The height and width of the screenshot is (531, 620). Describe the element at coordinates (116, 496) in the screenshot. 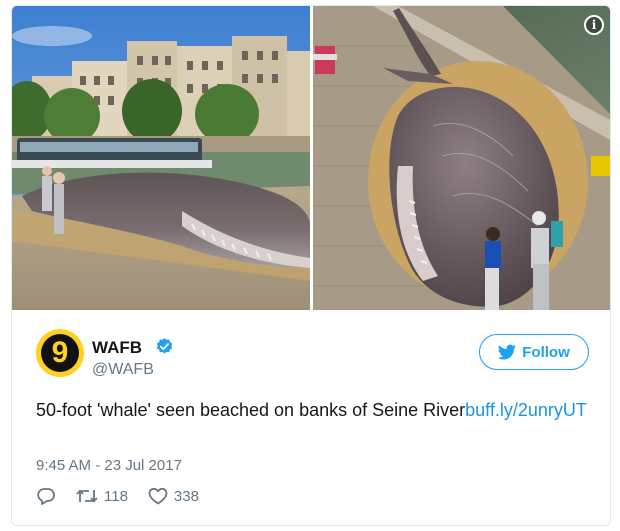

I see `retweet-count: 118` at that location.